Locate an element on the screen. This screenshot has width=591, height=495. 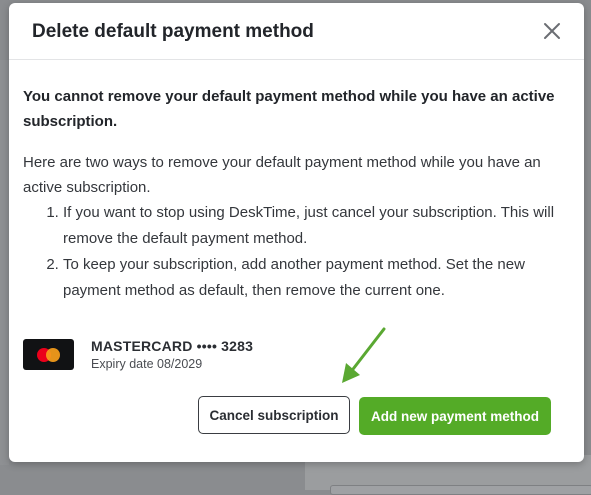
background-app is located at coordinates (4, 262).